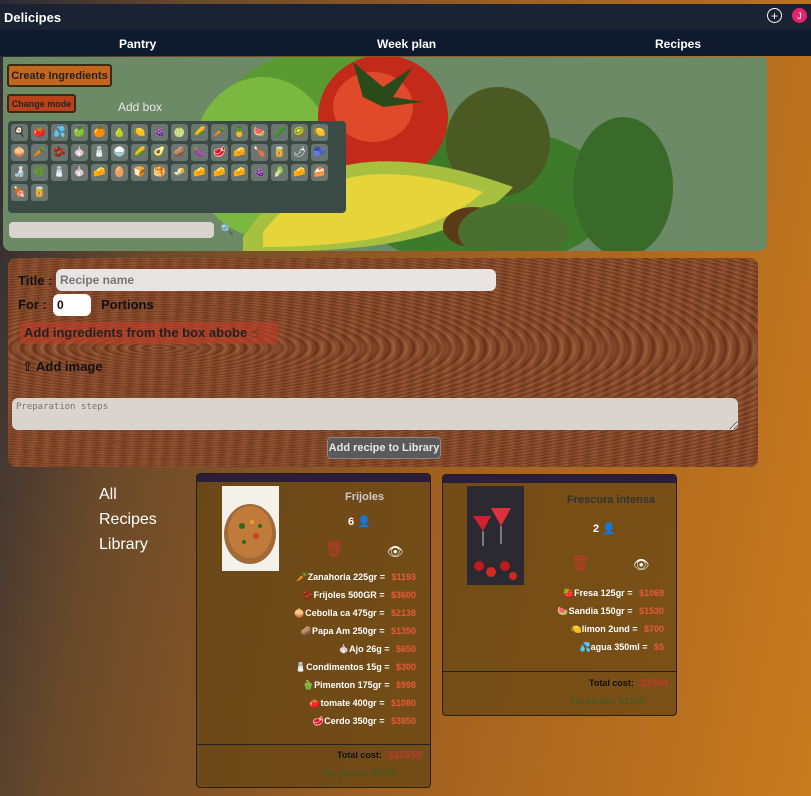  Describe the element at coordinates (612, 593) in the screenshot. I see `ingredient-qty: 125gr` at that location.